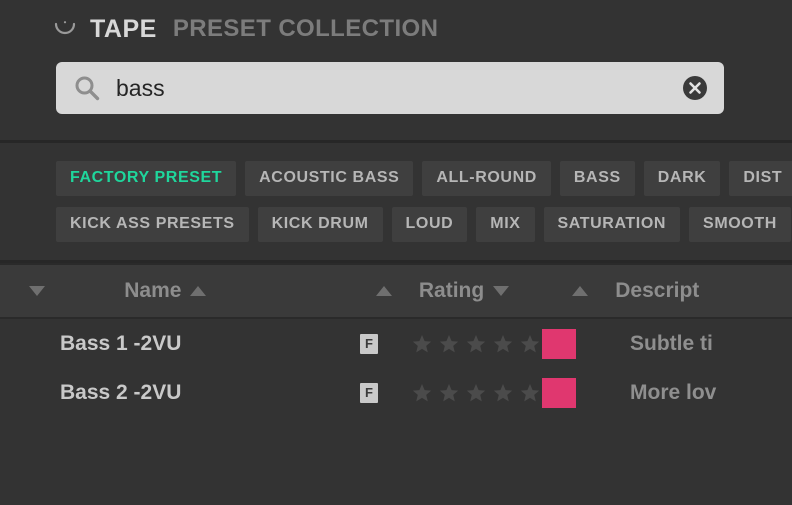  I want to click on column-header-color-sort, so click(576, 291).